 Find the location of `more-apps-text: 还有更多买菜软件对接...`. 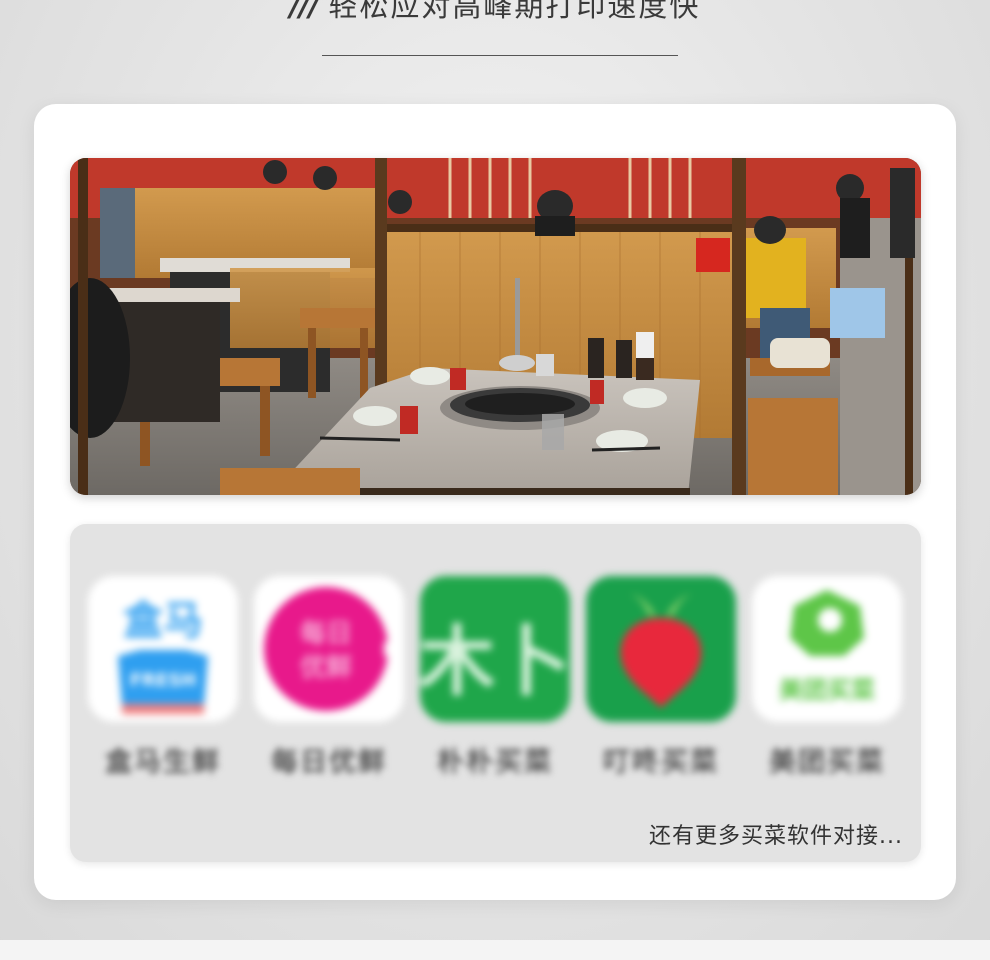

more-apps-text: 还有更多买菜软件对接... is located at coordinates (776, 836).